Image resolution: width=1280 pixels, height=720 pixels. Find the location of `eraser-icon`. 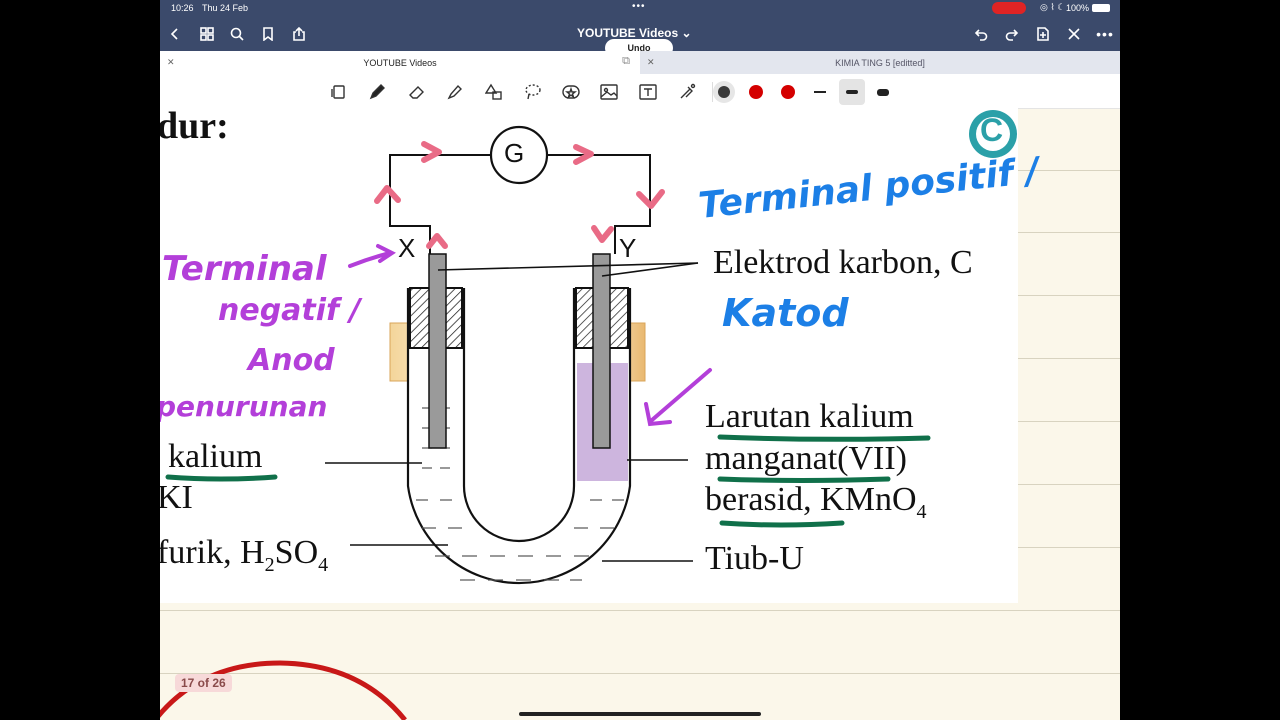

eraser-icon is located at coordinates (417, 92).